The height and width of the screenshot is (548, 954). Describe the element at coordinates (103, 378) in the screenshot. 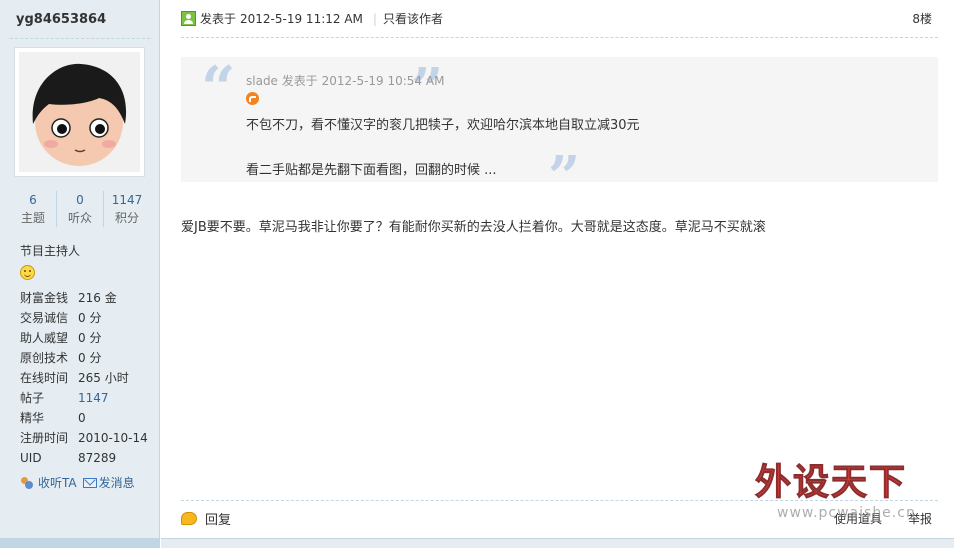

I see `info-value: 265 小时` at that location.